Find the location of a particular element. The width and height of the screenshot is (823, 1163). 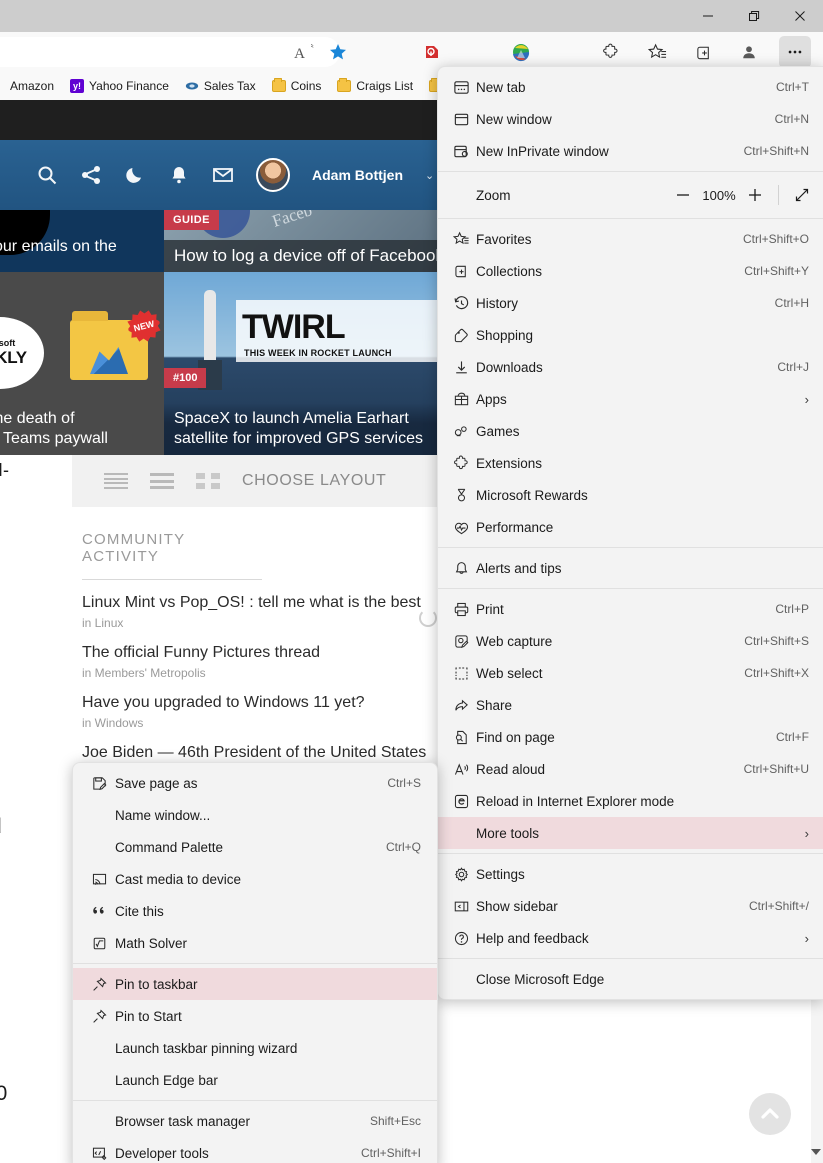

menu-item-collections: Collections Ctrl+Shift+Y is located at coordinates (630, 271).